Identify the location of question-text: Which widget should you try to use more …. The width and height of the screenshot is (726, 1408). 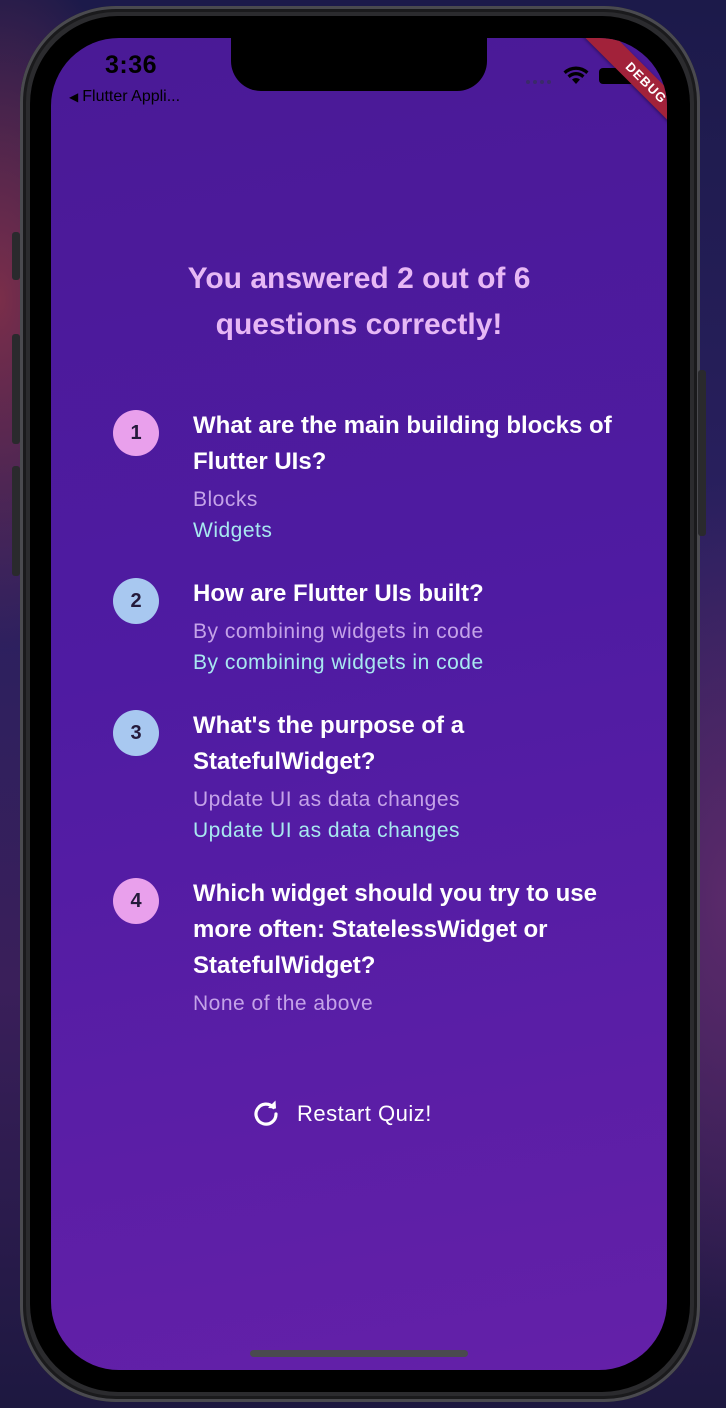
(395, 929).